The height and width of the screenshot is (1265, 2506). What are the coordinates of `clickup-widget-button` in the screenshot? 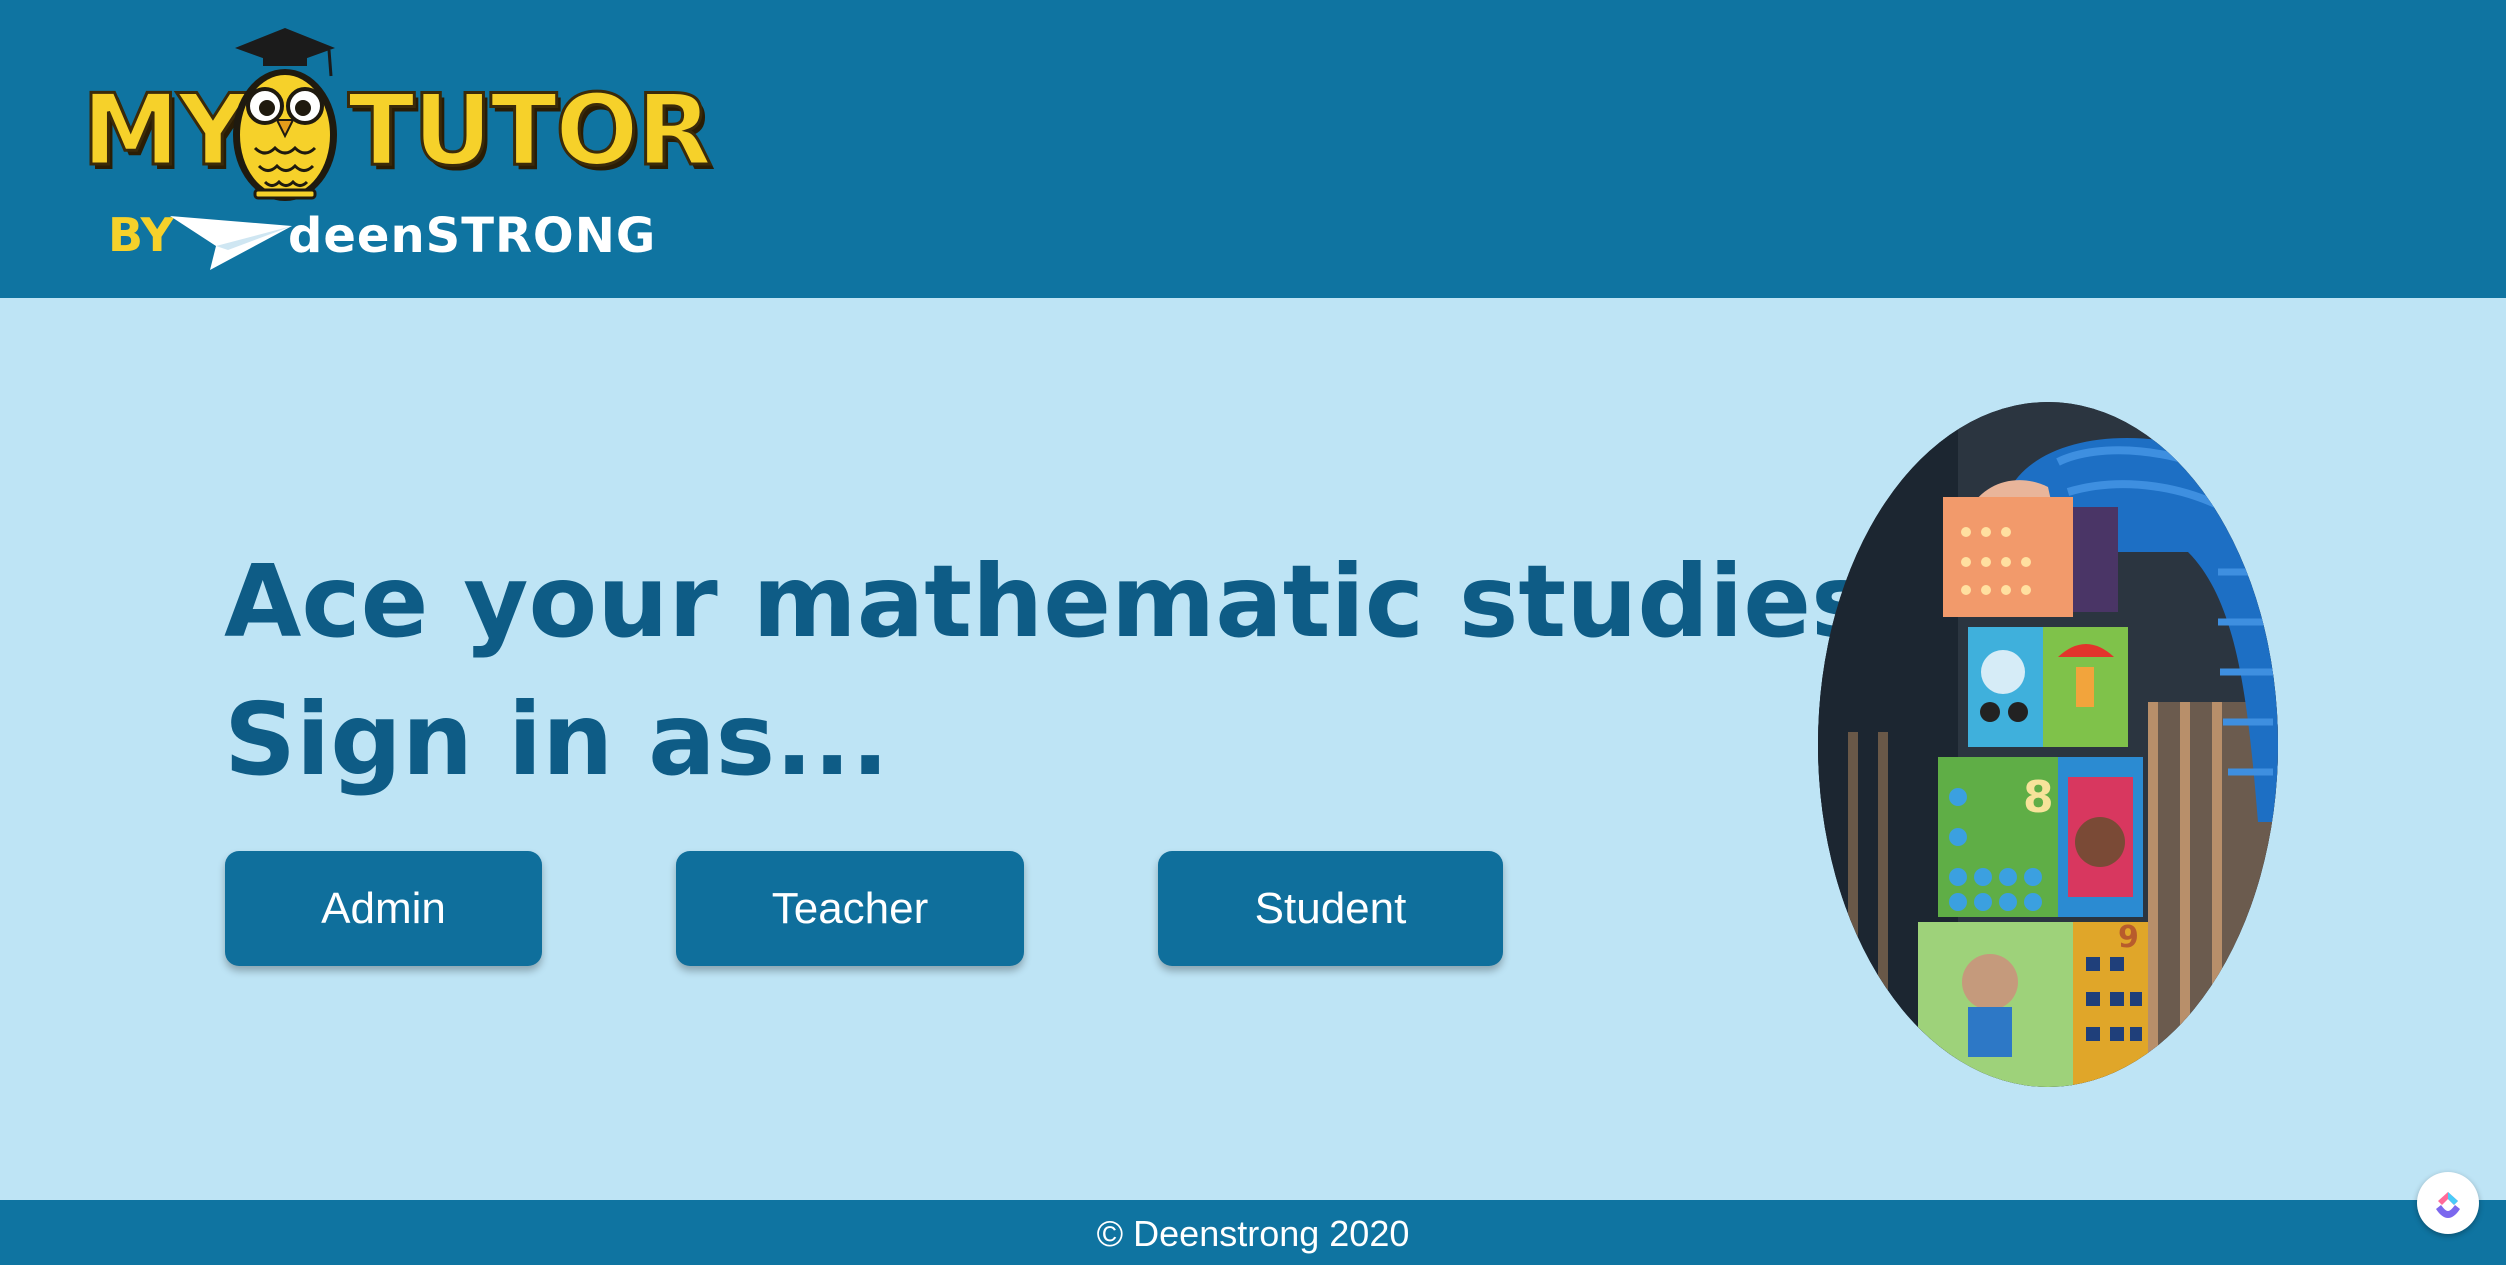 It's located at (2448, 1203).